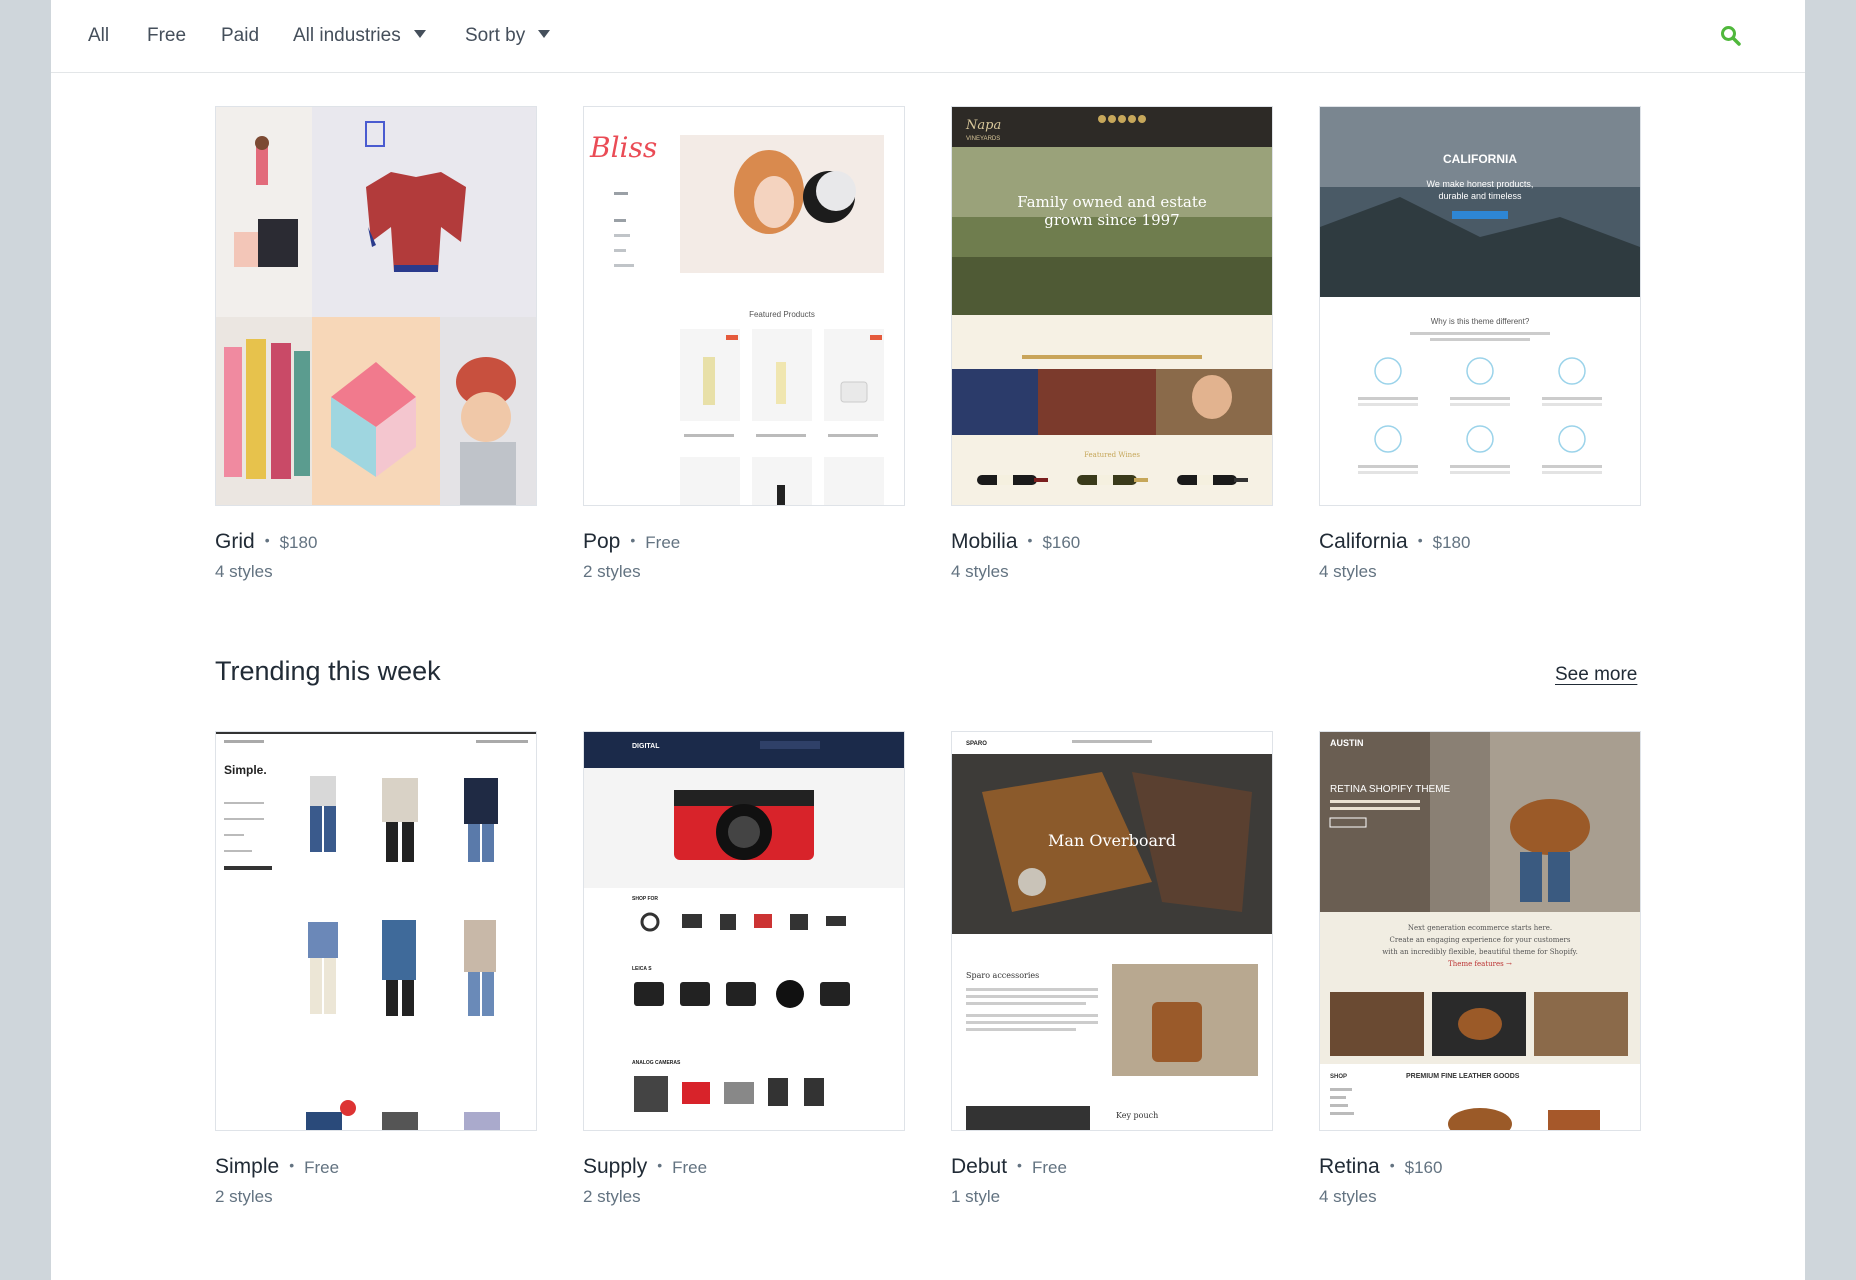 Image resolution: width=1856 pixels, height=1280 pixels. Describe the element at coordinates (1731, 36) in the screenshot. I see `search-icon` at that location.